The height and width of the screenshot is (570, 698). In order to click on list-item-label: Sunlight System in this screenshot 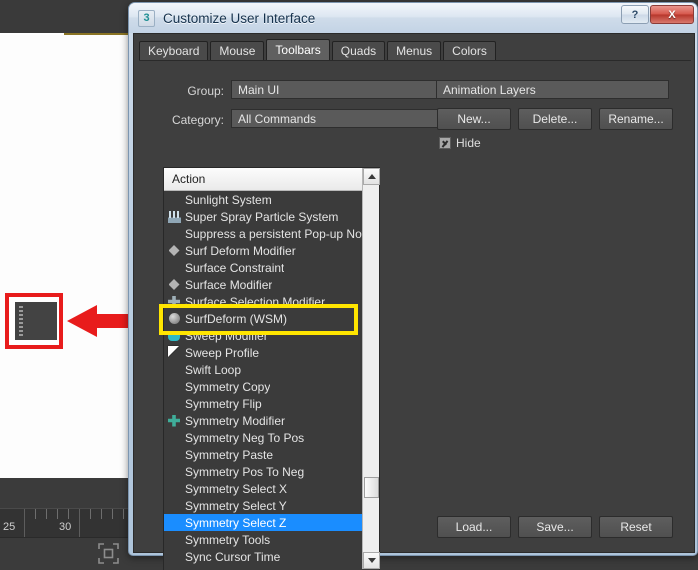, I will do `click(228, 199)`.